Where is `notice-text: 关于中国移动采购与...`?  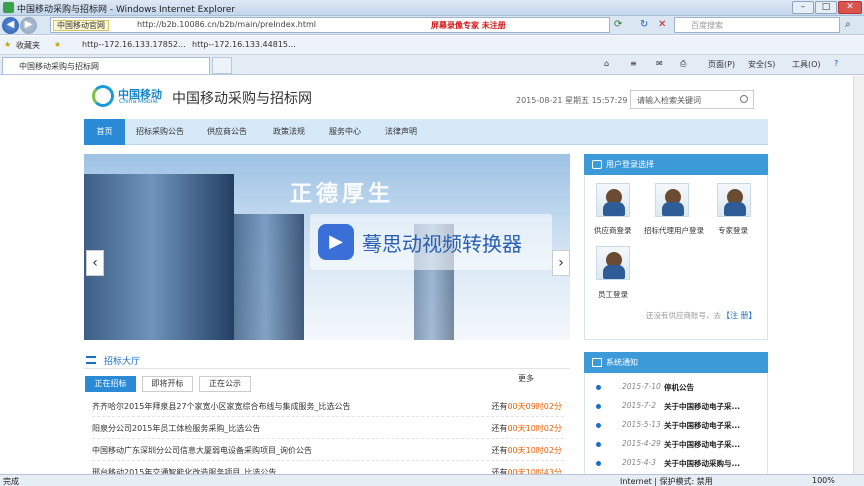
notice-text: 关于中国移动采购与... is located at coordinates (702, 463).